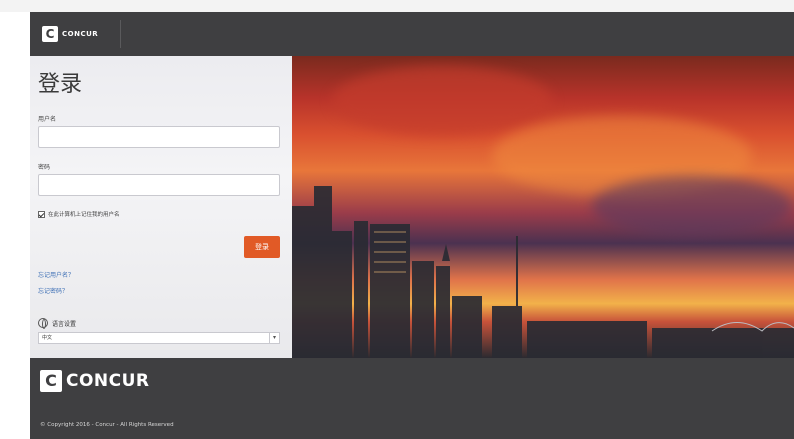  I want to click on header-divider, so click(120, 34).